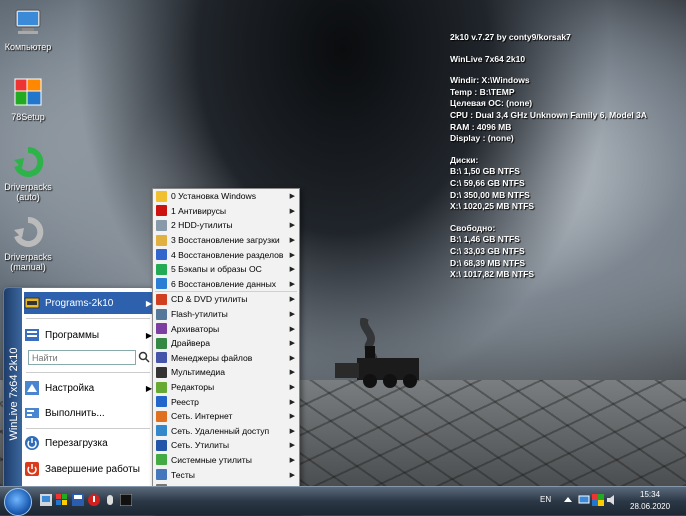 The height and width of the screenshot is (516, 686). I want to click on submenu-item: Тесты ▶, so click(226, 474).